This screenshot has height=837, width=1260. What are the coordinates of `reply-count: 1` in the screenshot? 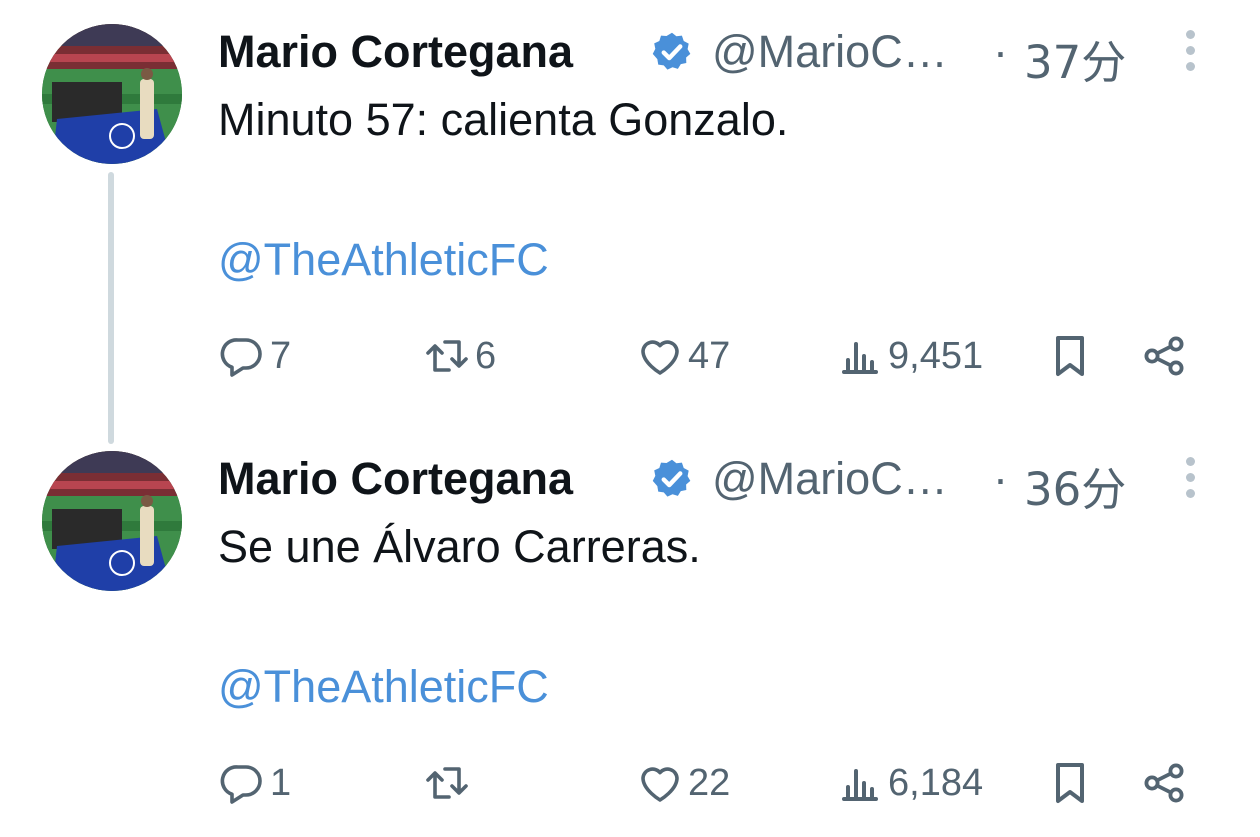 It's located at (281, 782).